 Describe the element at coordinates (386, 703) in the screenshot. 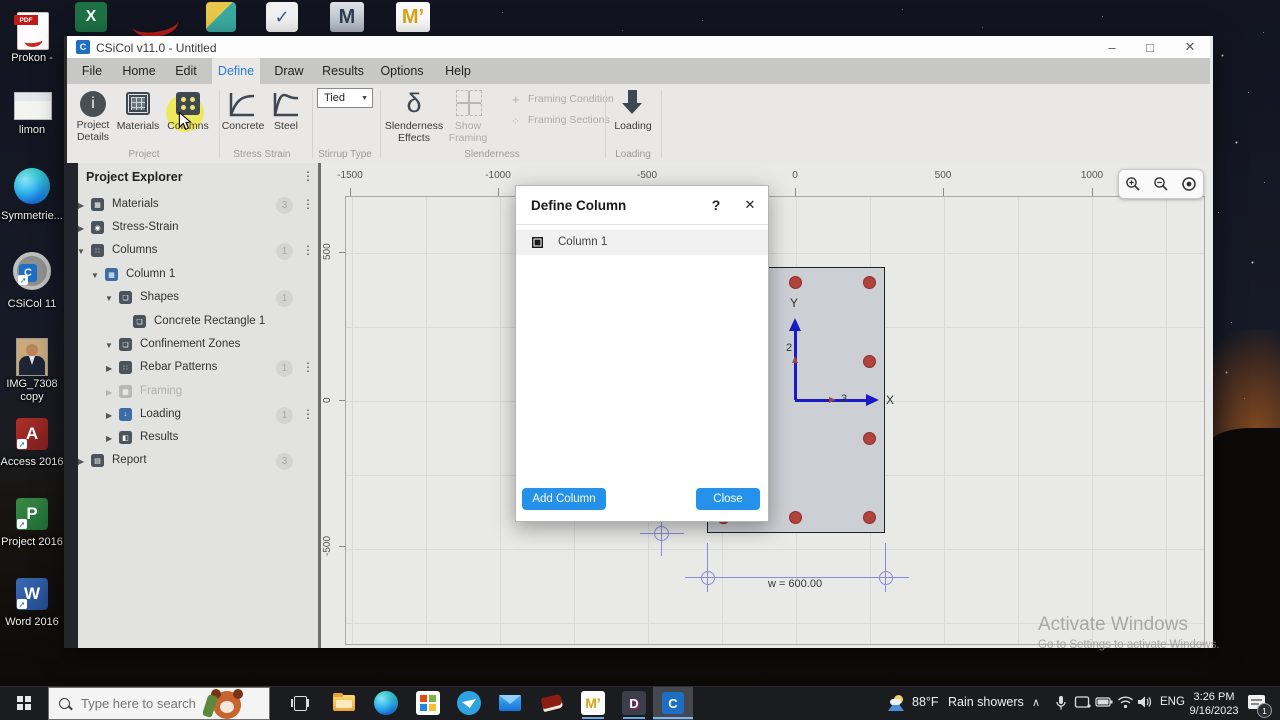

I see `edge-taskbar-icon` at that location.